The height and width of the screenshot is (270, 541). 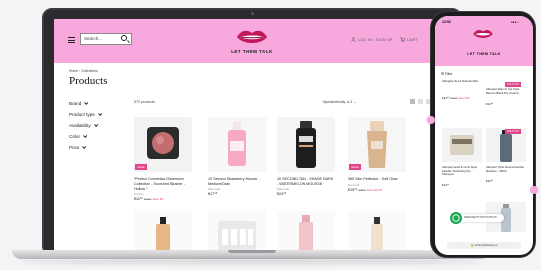 What do you see at coordinates (446, 22) in the screenshot?
I see `phone-time: 12:52` at bounding box center [446, 22].